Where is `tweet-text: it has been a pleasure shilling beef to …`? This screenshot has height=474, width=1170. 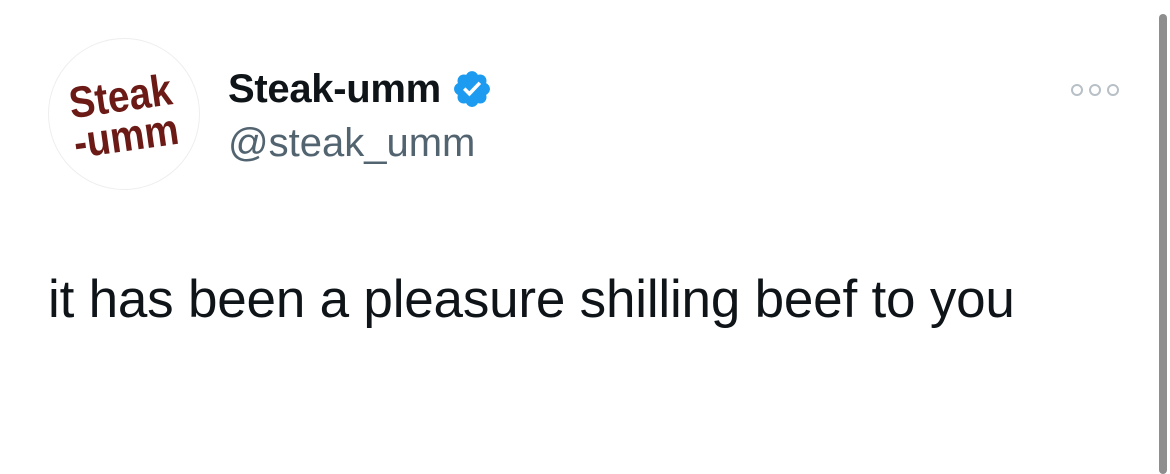 tweet-text: it has been a pleasure shilling beef to … is located at coordinates (531, 299).